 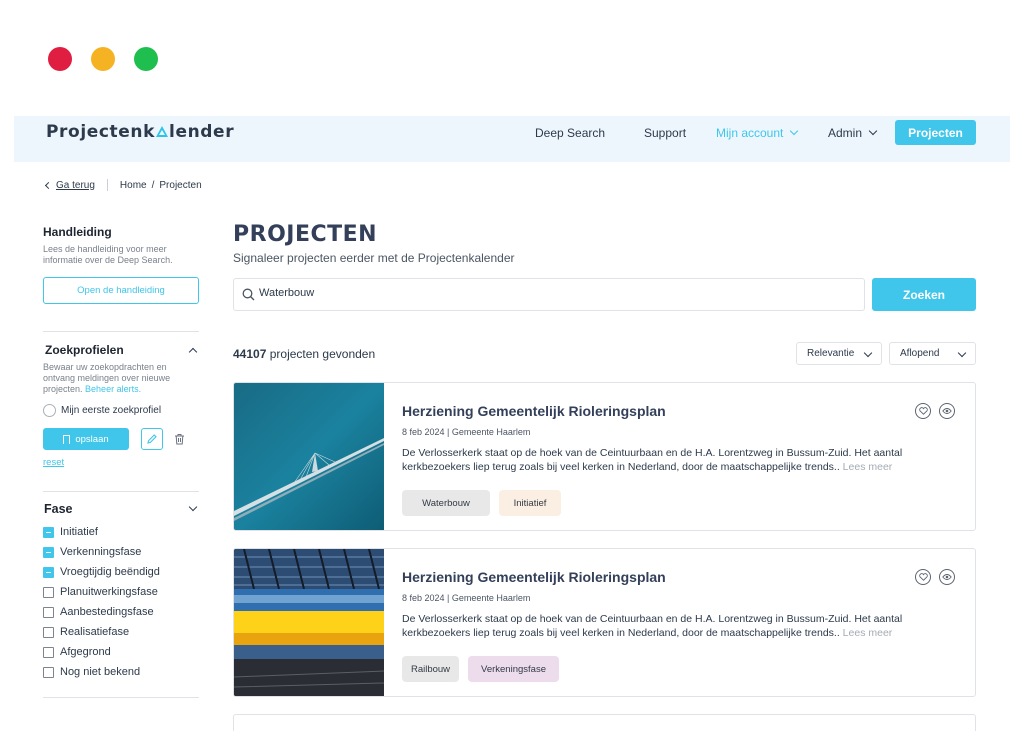 What do you see at coordinates (757, 133) in the screenshot?
I see `nav-my-account: Mijn account` at bounding box center [757, 133].